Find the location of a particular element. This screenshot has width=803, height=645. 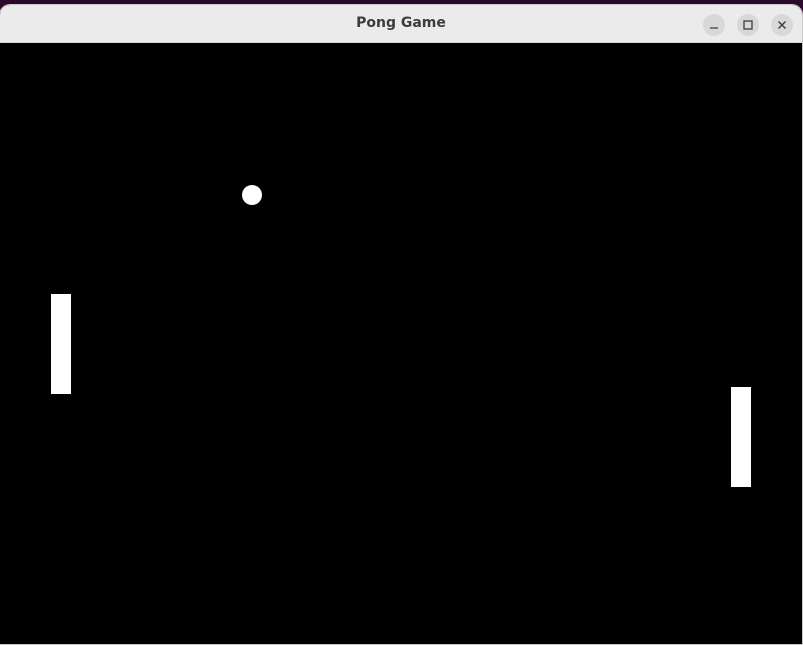

maximize-icon is located at coordinates (748, 25).